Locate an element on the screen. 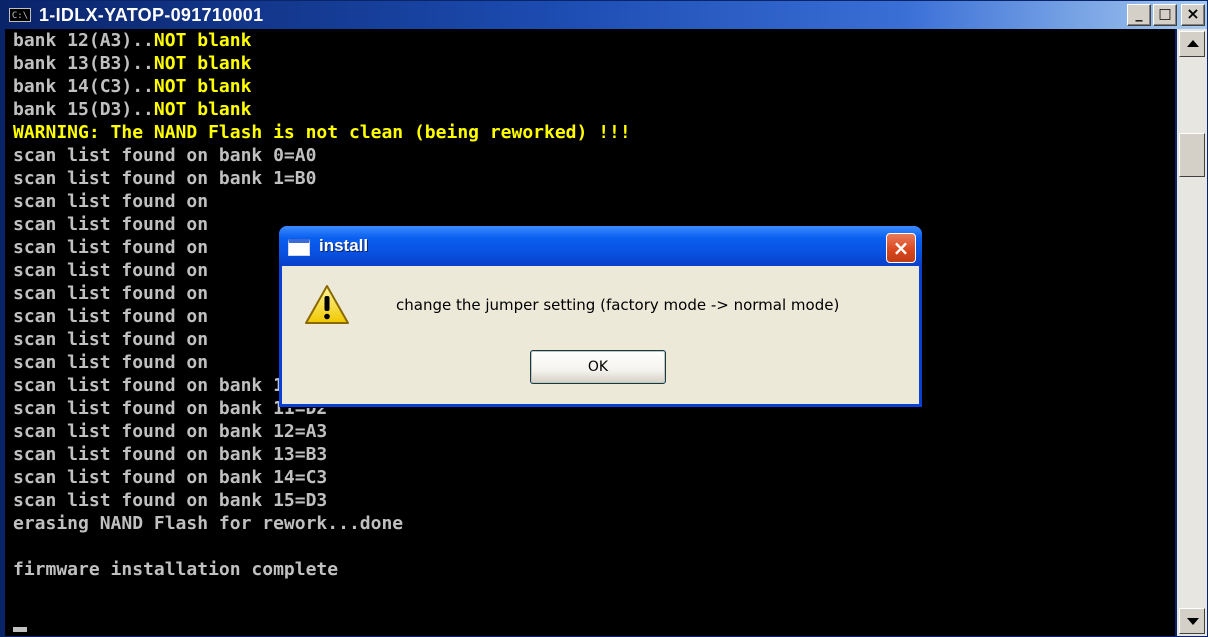  console-line: scan list found on bank 14=C3 is located at coordinates (170, 477).